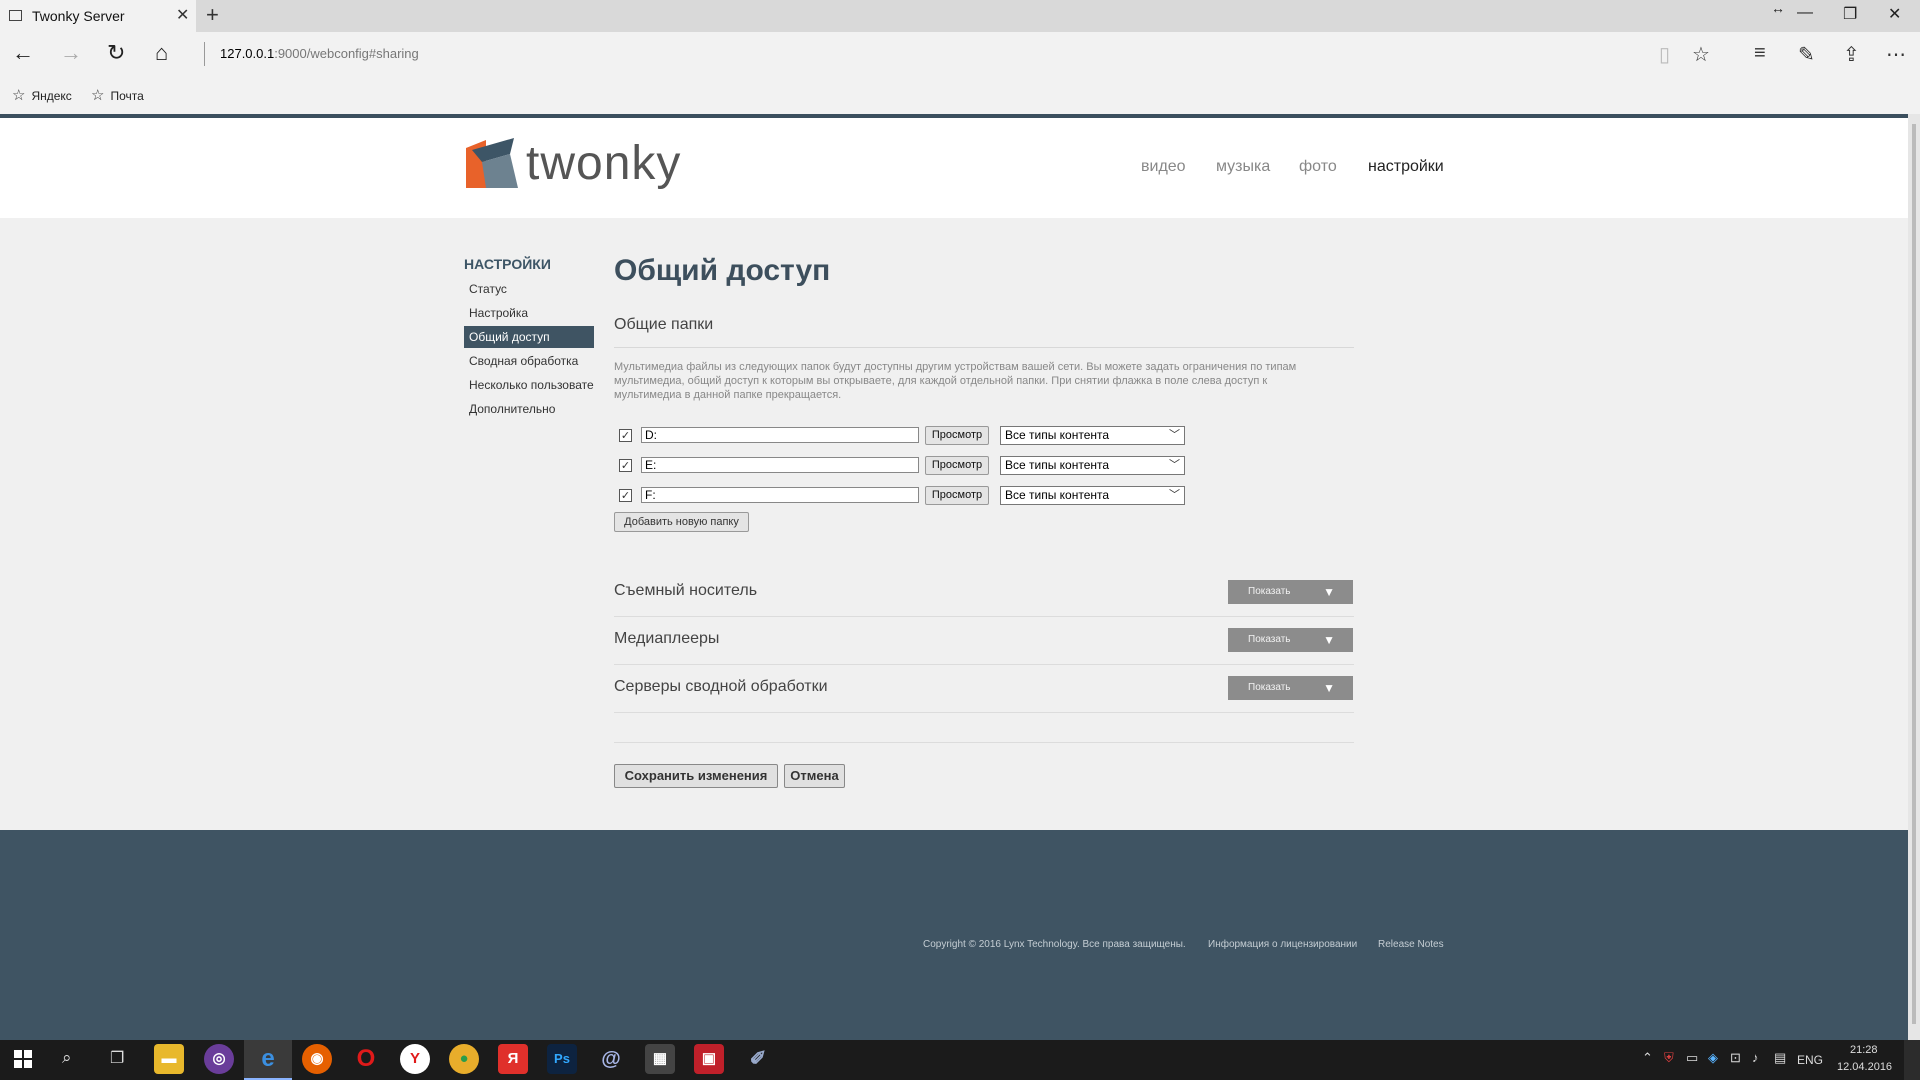  I want to click on favorite-mail: ☆ Почта, so click(117, 95).